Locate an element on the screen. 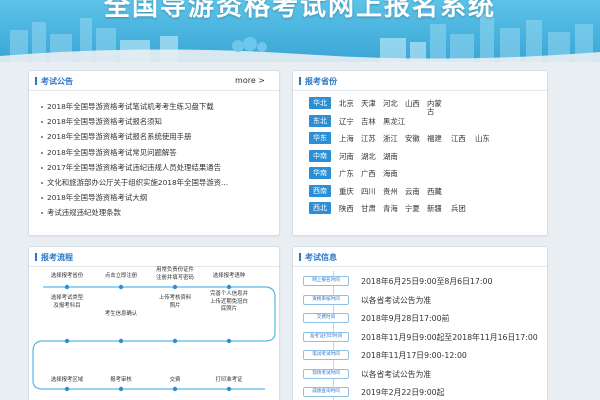 This screenshot has height=400, width=600. province-link: 广西 is located at coordinates (368, 173).